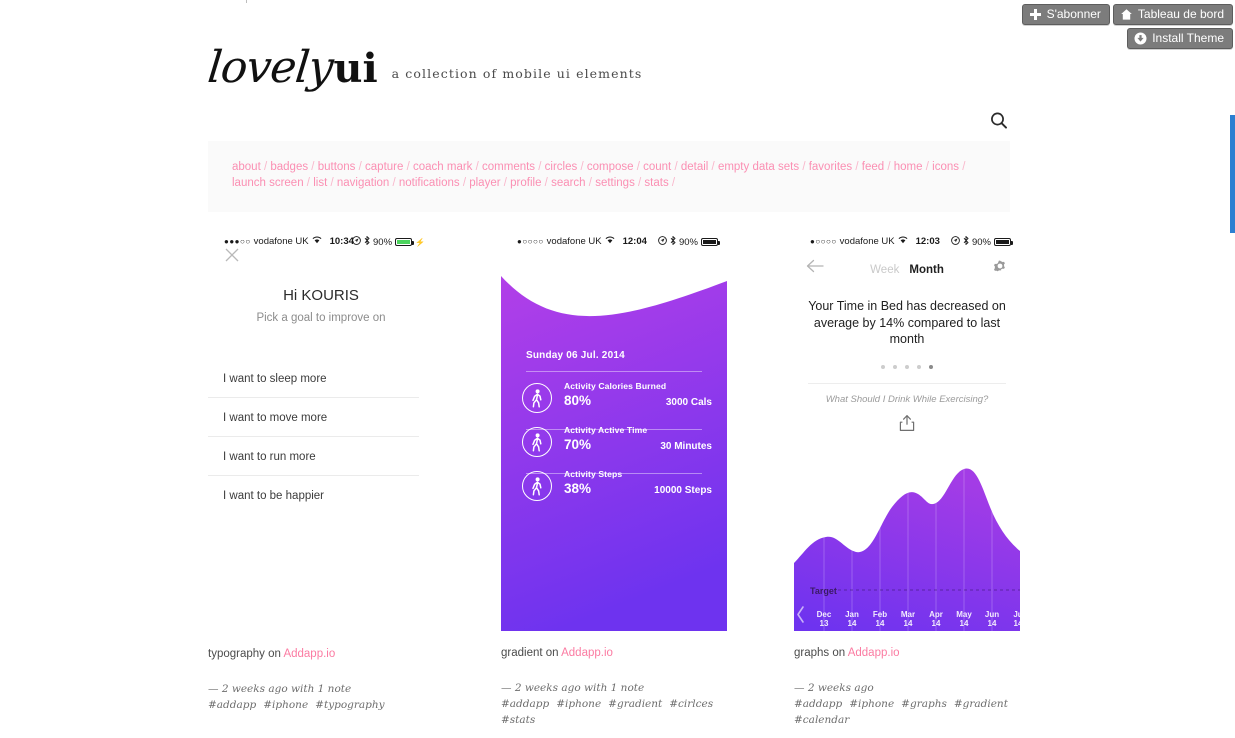 Image resolution: width=1235 pixels, height=738 pixels. Describe the element at coordinates (614, 371) in the screenshot. I see `divider` at that location.